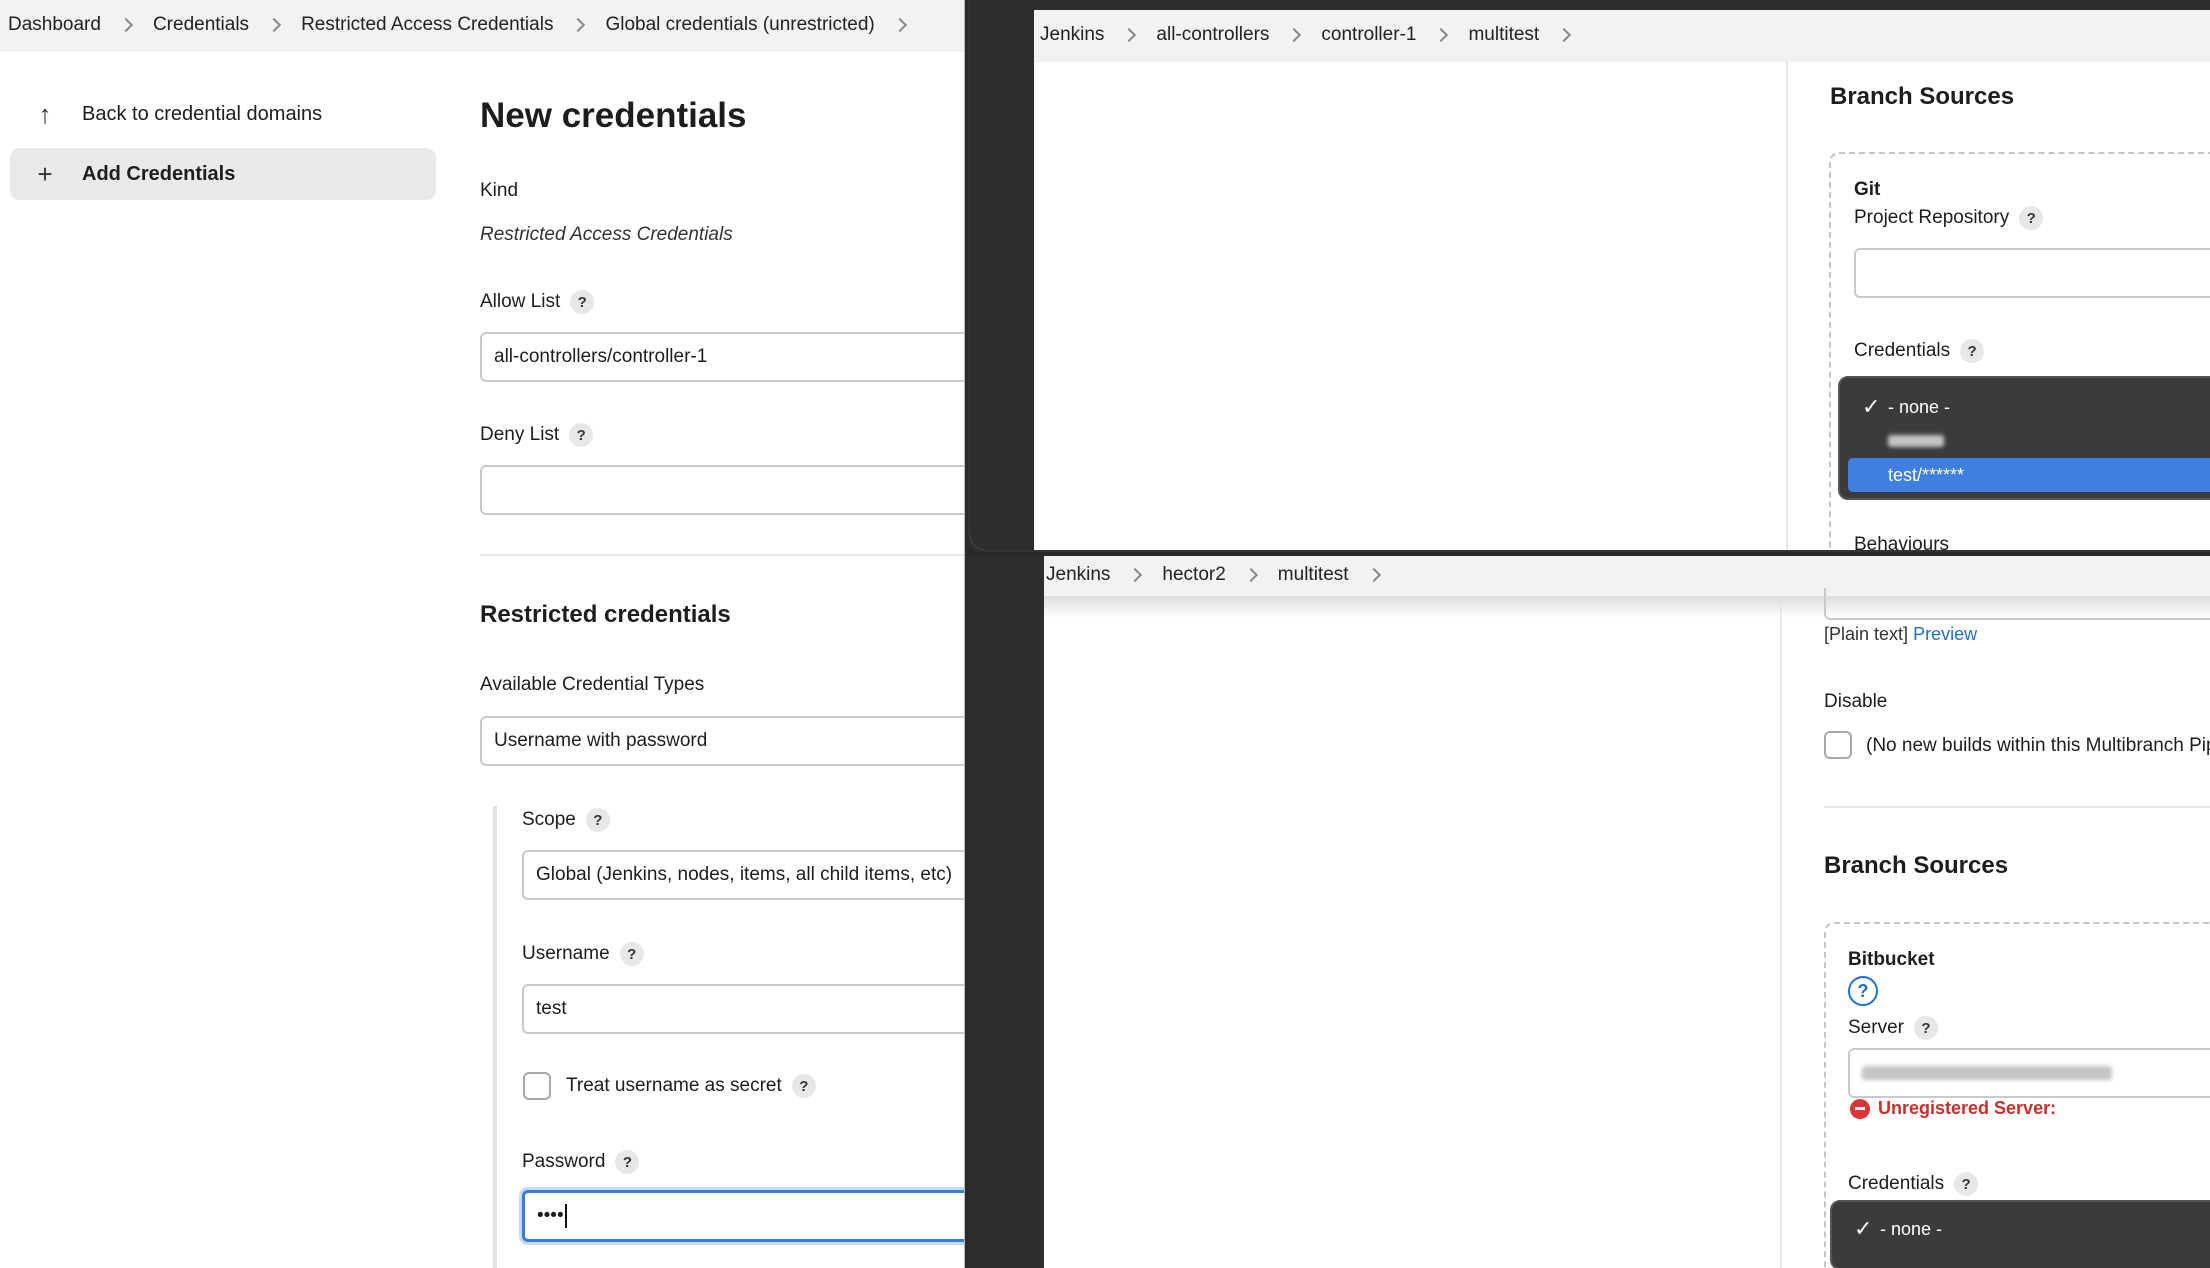 This screenshot has width=2210, height=1268. Describe the element at coordinates (1212, 35) in the screenshot. I see `breadcrumb-all-controllers: all-controllers` at that location.